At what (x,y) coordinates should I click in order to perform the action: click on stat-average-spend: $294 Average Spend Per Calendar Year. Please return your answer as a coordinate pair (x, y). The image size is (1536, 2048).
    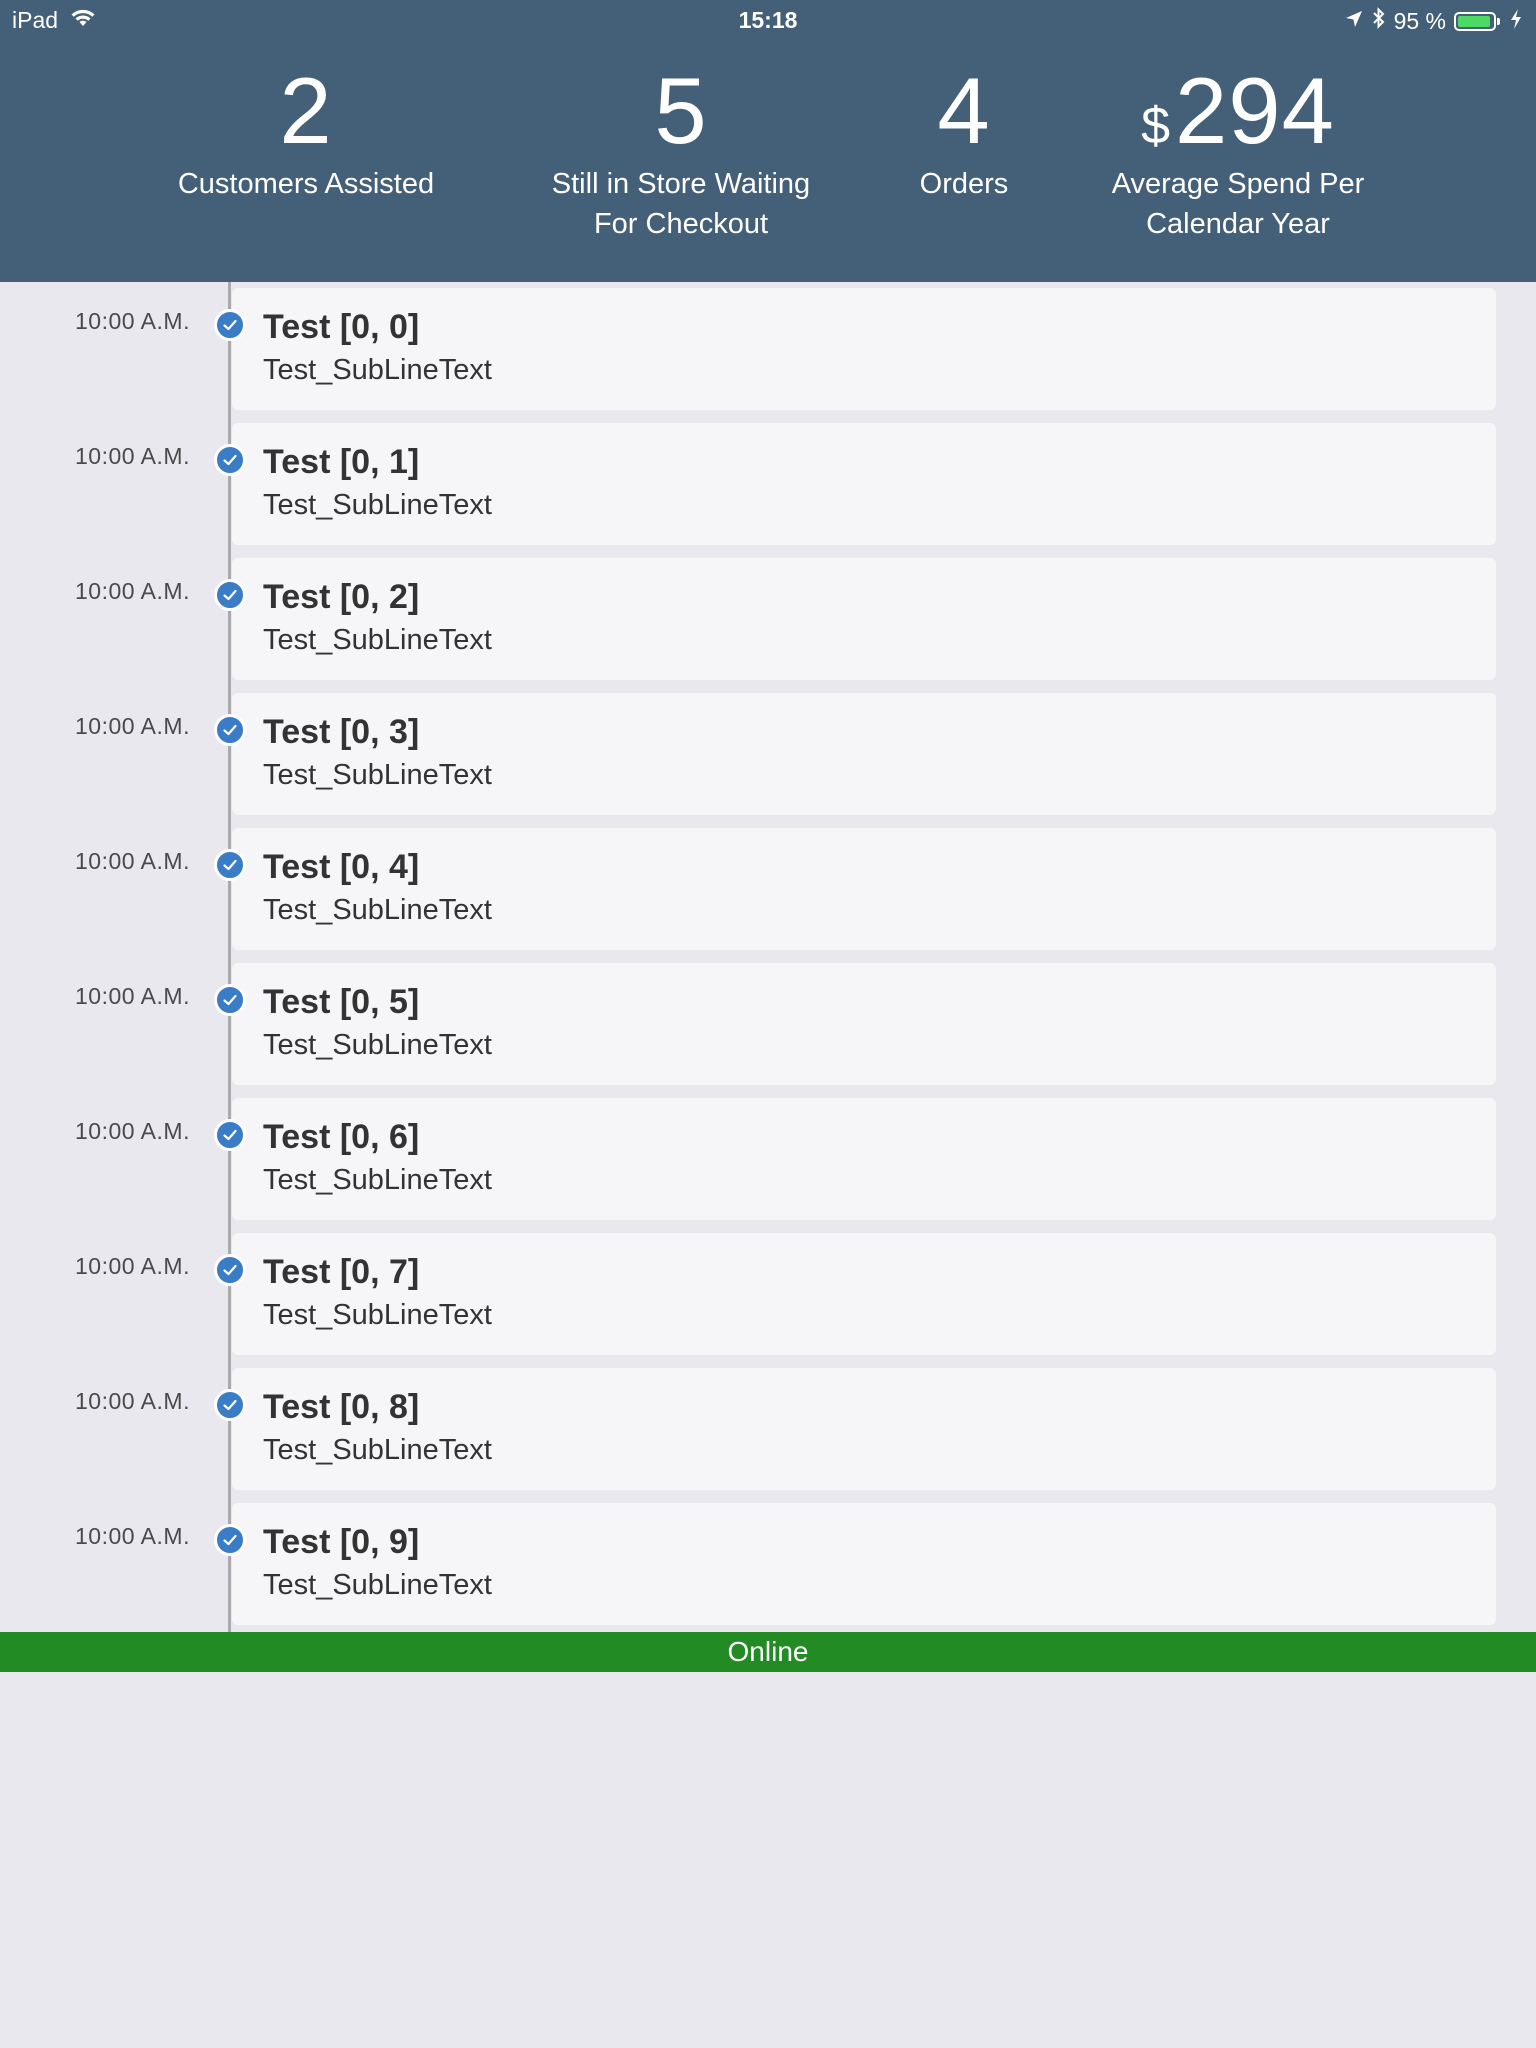
    Looking at the image, I should click on (1238, 153).